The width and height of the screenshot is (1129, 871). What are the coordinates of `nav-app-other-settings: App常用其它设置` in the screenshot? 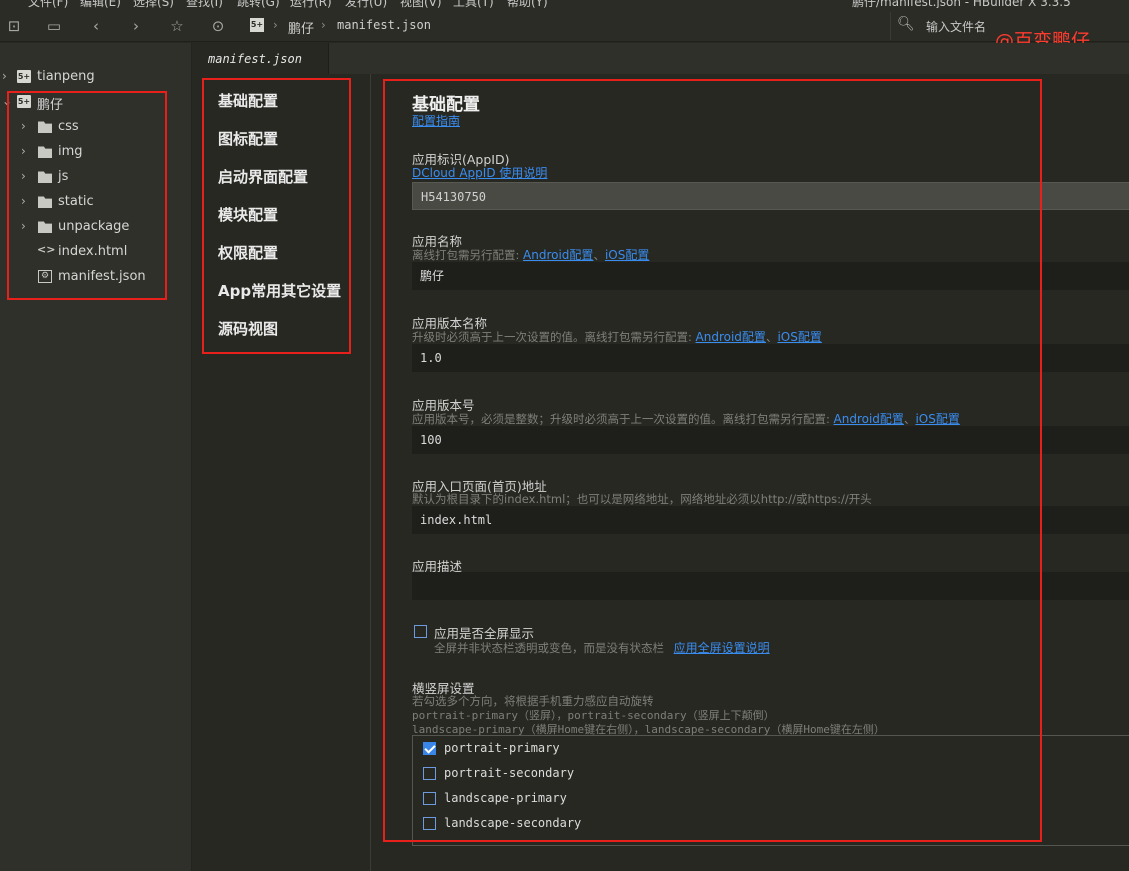 It's located at (279, 290).